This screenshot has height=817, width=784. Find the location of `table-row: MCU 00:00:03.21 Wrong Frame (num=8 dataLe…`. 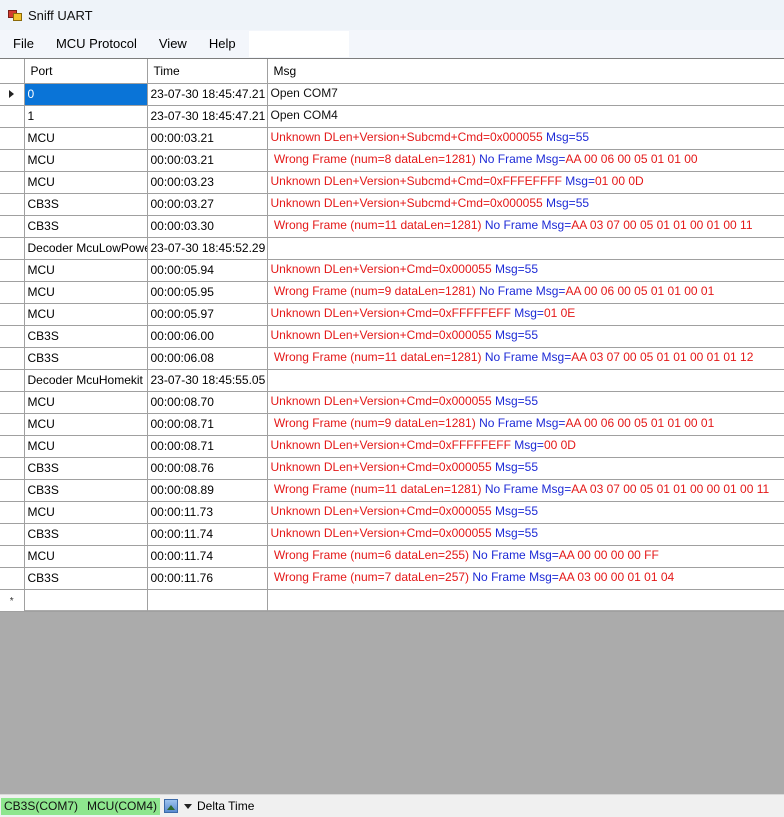

table-row: MCU 00:00:03.21 Wrong Frame (num=8 dataLe… is located at coordinates (392, 160).